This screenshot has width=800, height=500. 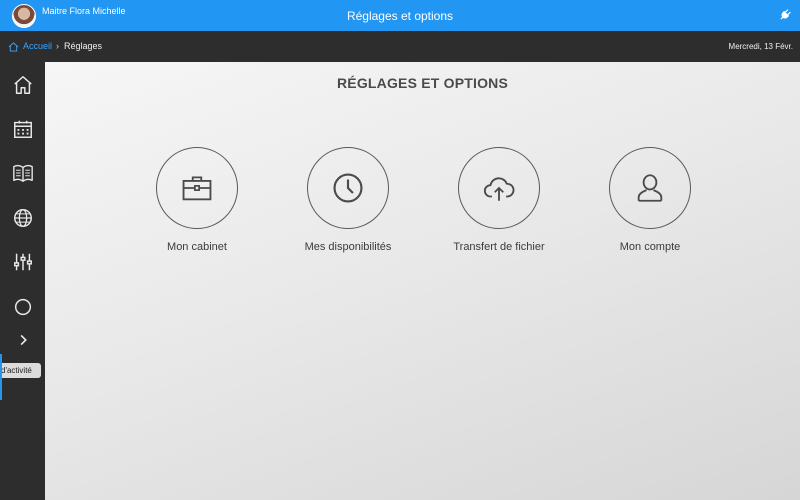 What do you see at coordinates (83, 46) in the screenshot?
I see `breadcrumb-current: Réglages` at bounding box center [83, 46].